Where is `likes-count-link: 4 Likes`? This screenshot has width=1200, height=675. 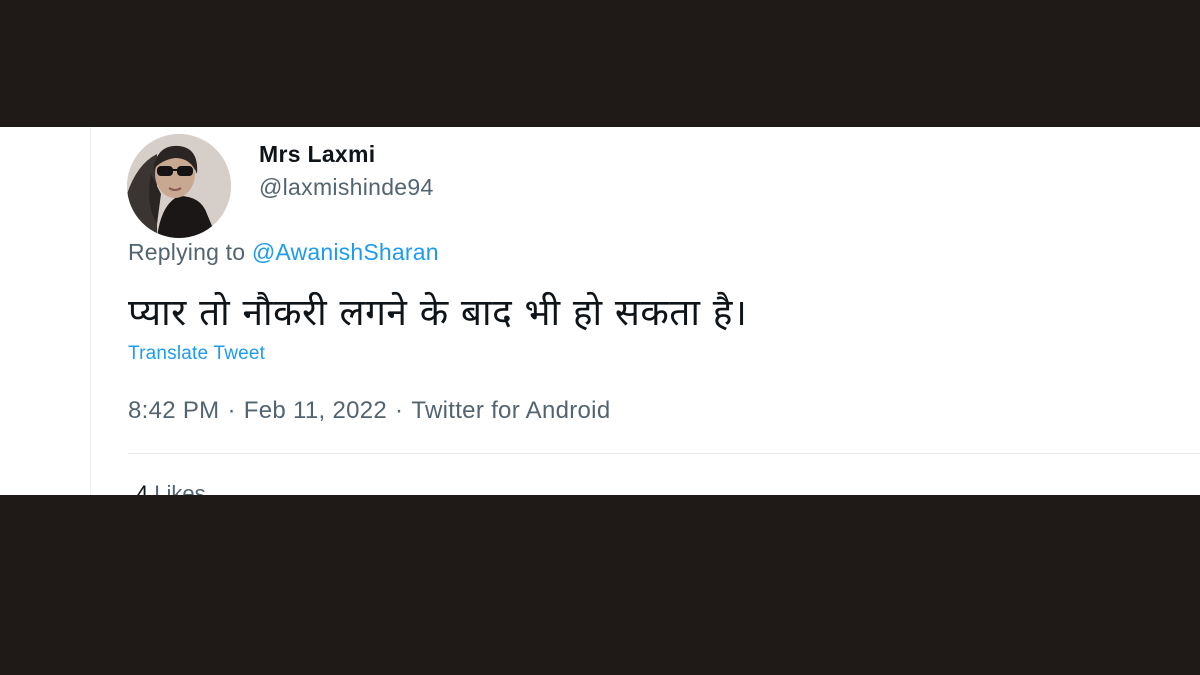
likes-count-link: 4 Likes is located at coordinates (171, 488).